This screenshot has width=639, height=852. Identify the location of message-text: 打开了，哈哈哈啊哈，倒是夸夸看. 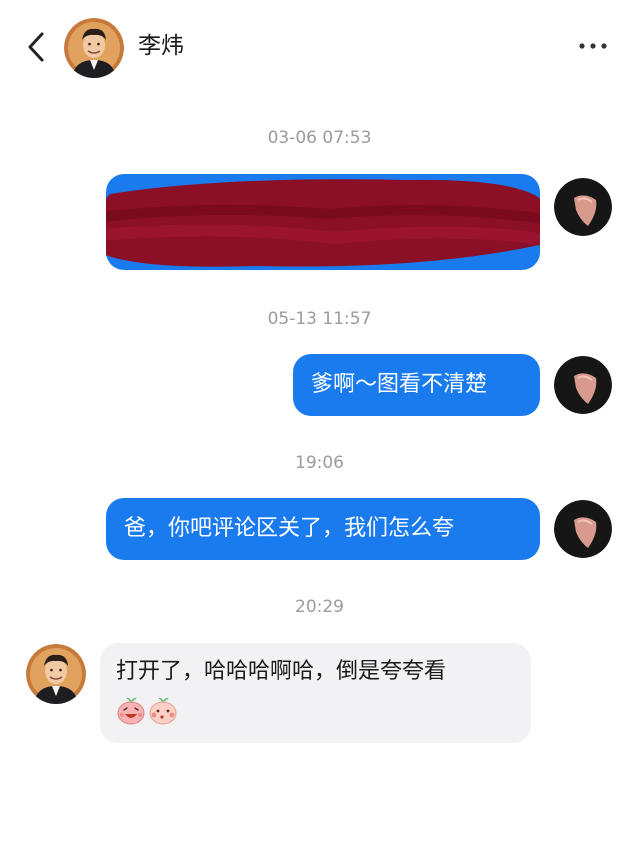
(281, 671).